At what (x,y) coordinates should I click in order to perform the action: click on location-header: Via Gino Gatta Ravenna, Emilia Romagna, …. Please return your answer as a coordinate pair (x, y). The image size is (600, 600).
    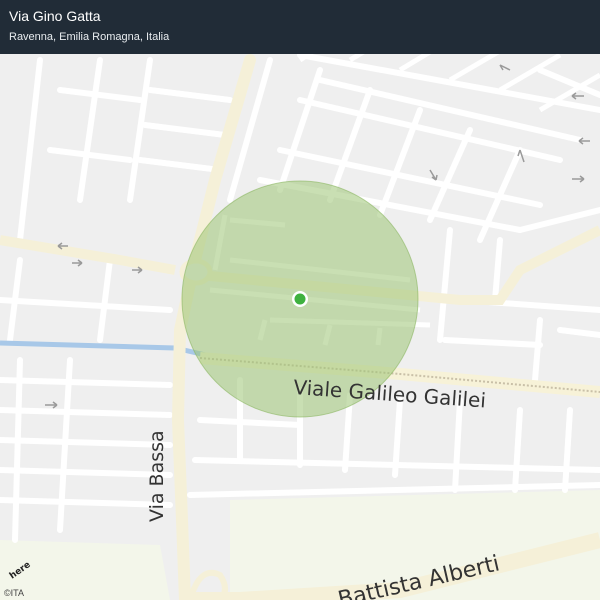
    Looking at the image, I should click on (300, 27).